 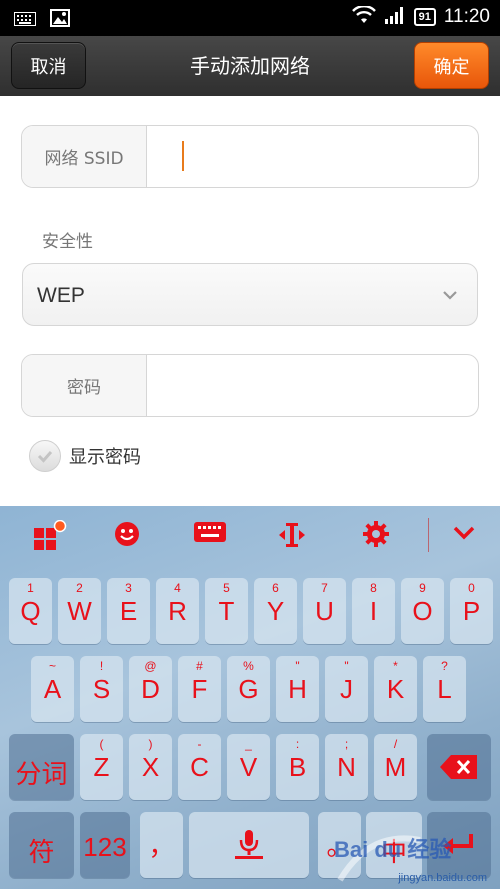 I want to click on key-c: -C, so click(x=199, y=767).